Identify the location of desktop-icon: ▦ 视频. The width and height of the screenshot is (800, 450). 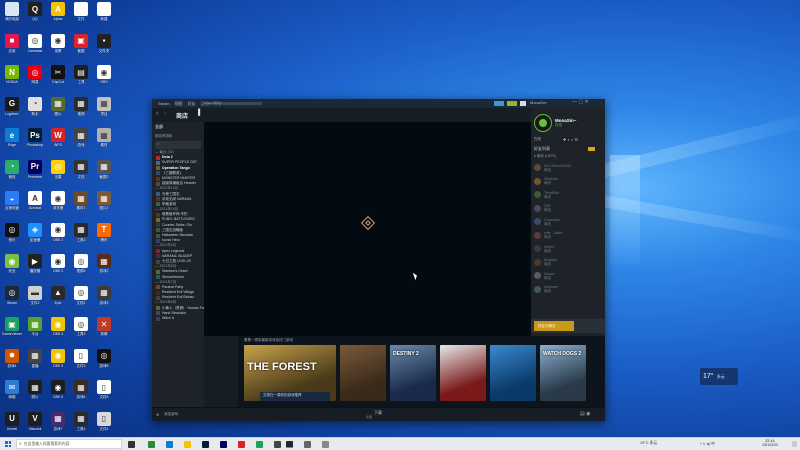
(81, 111).